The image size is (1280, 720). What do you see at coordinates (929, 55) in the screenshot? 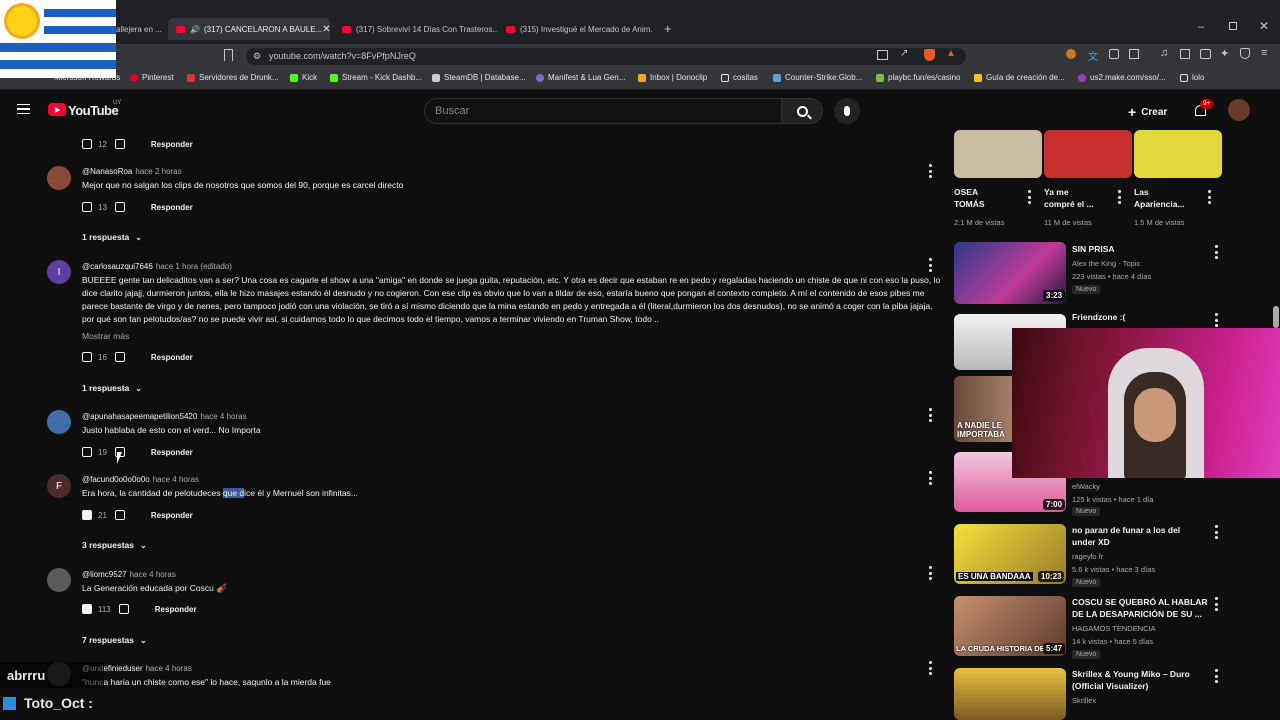
I see `brave-shield-icon` at bounding box center [929, 55].